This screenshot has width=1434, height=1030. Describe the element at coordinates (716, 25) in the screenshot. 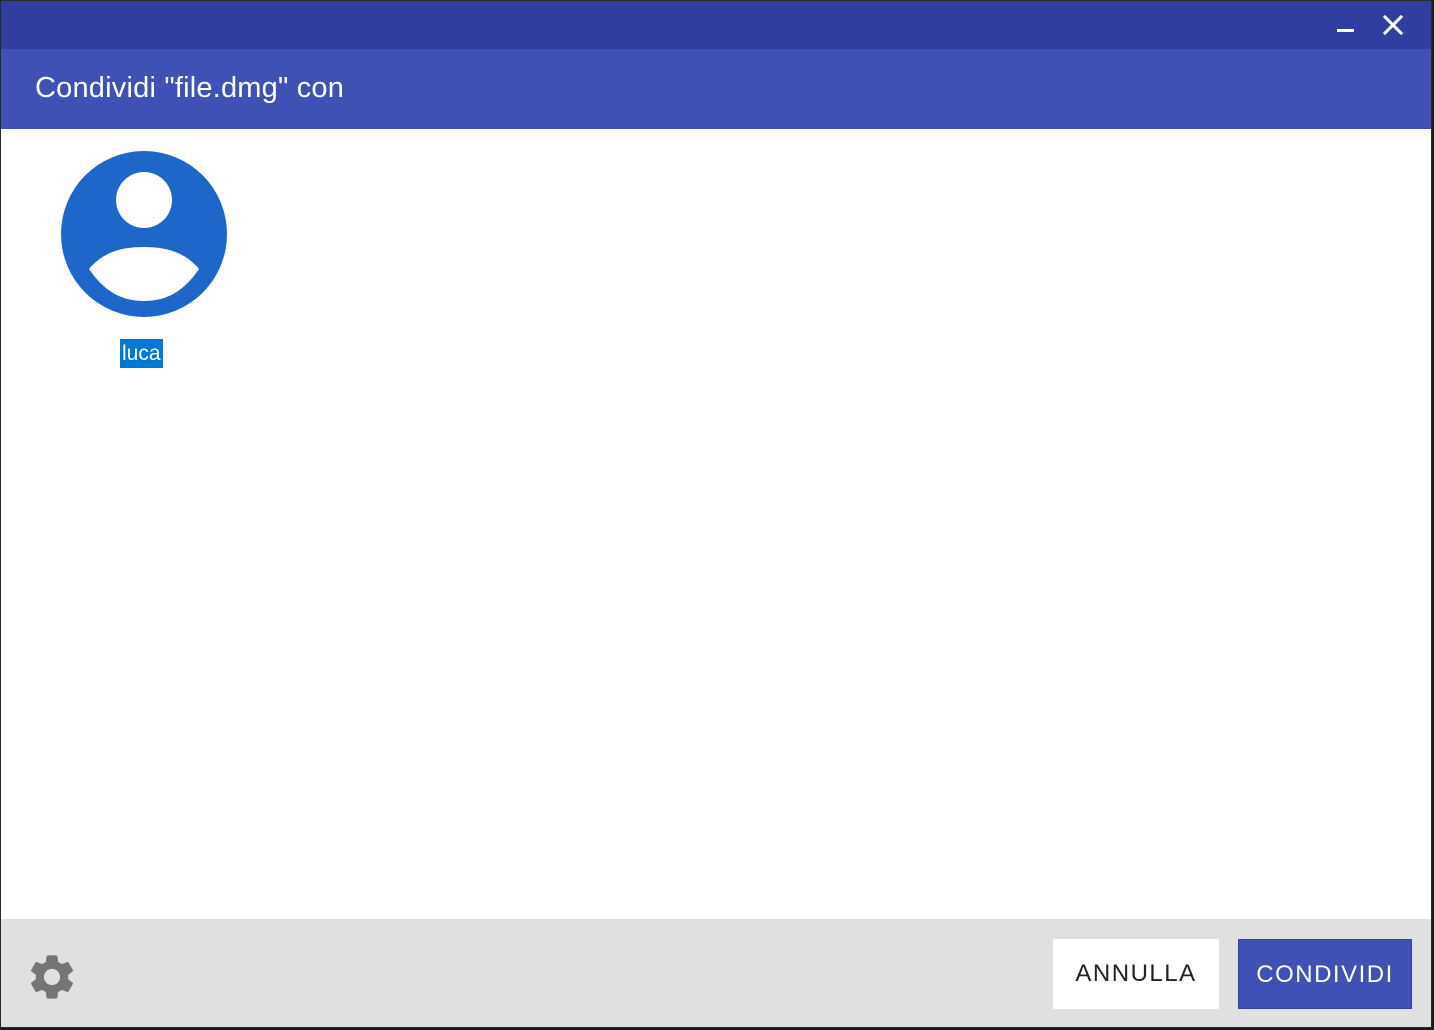

I see `window-titlebar` at that location.